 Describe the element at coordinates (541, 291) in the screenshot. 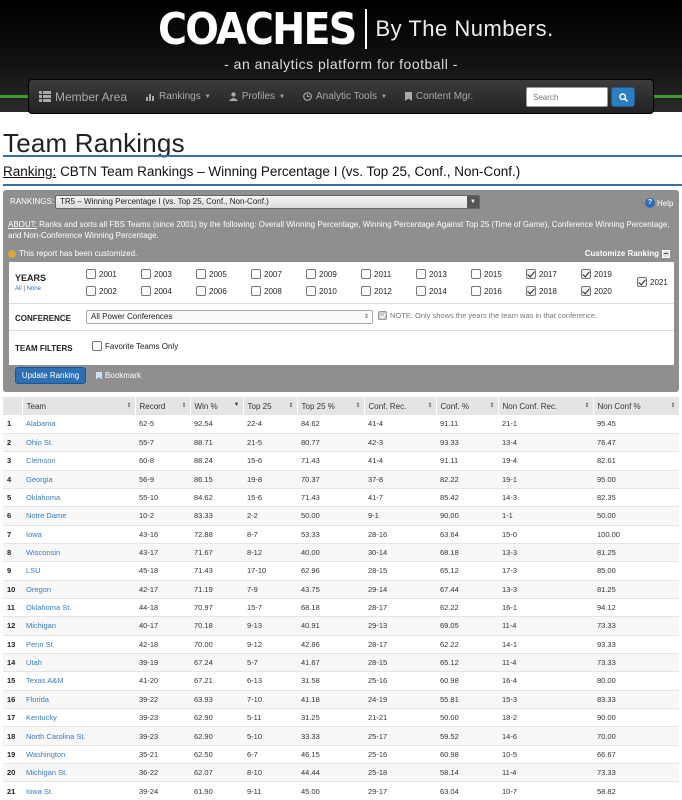

I see `year-option: 2018` at that location.